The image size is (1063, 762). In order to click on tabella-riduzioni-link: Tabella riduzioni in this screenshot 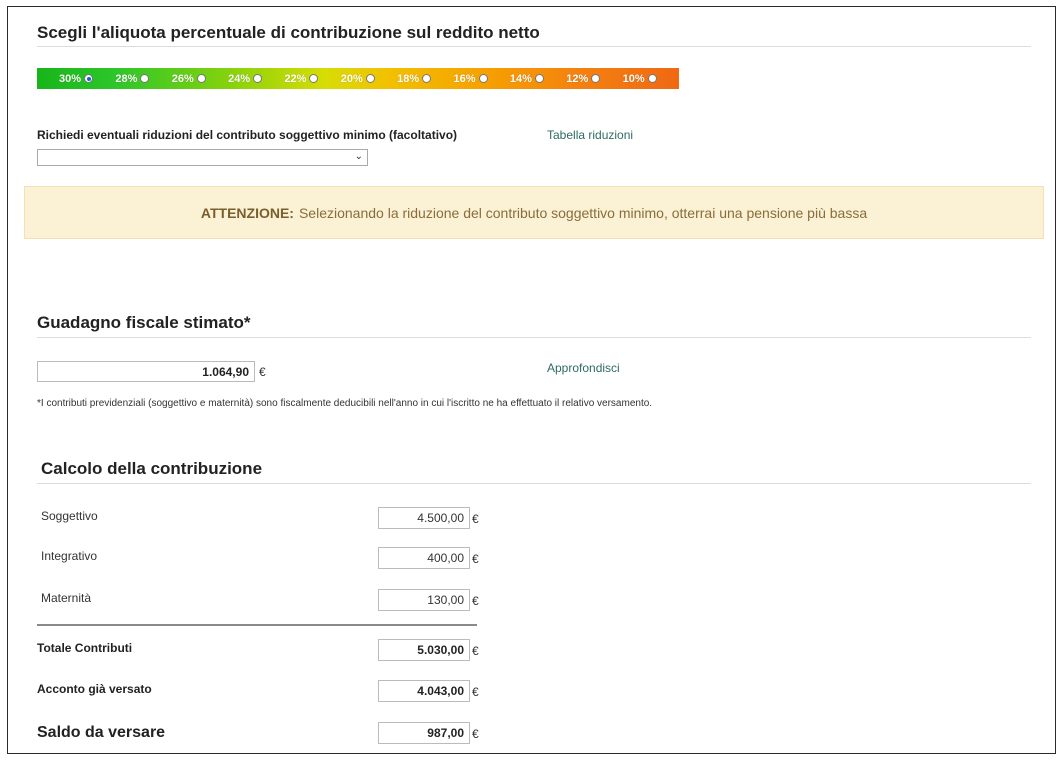, I will do `click(590, 135)`.